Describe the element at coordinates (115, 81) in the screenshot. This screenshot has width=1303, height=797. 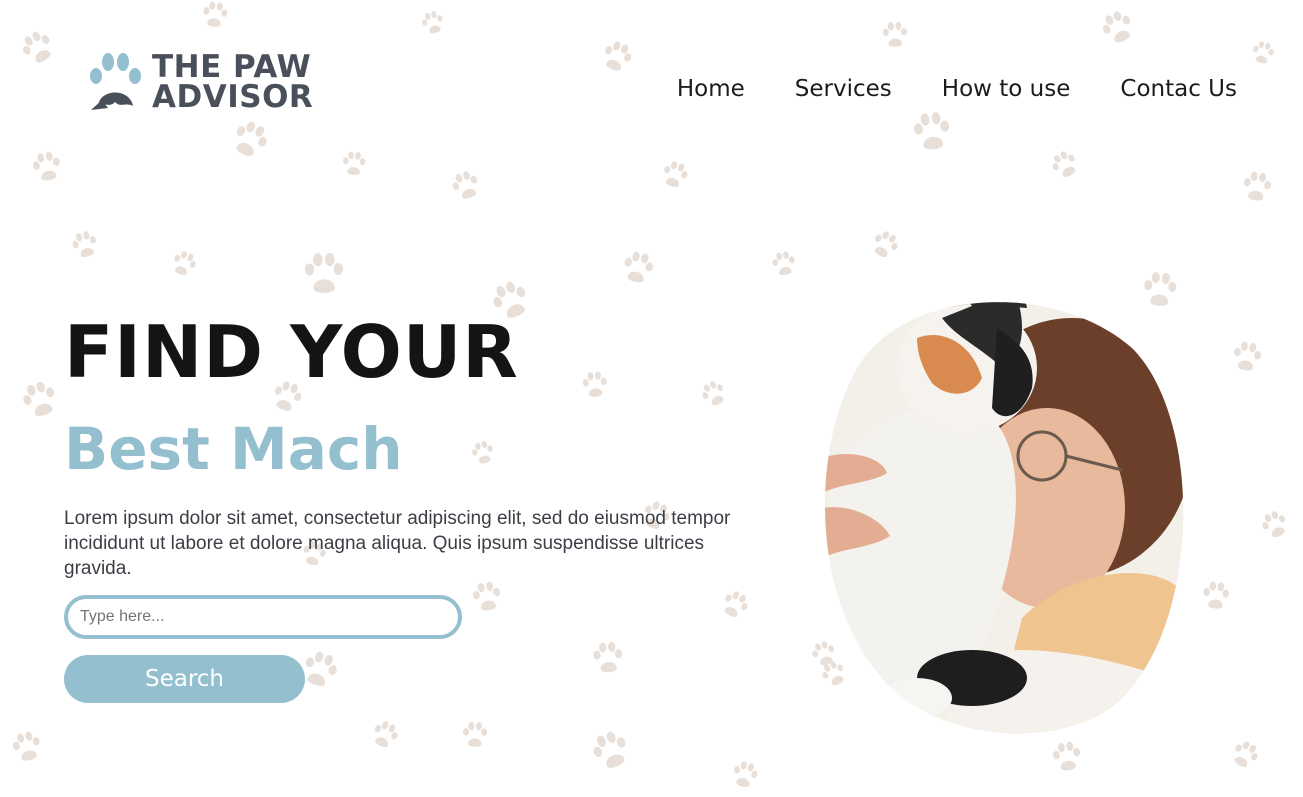
I see `paw-logo-icon` at that location.